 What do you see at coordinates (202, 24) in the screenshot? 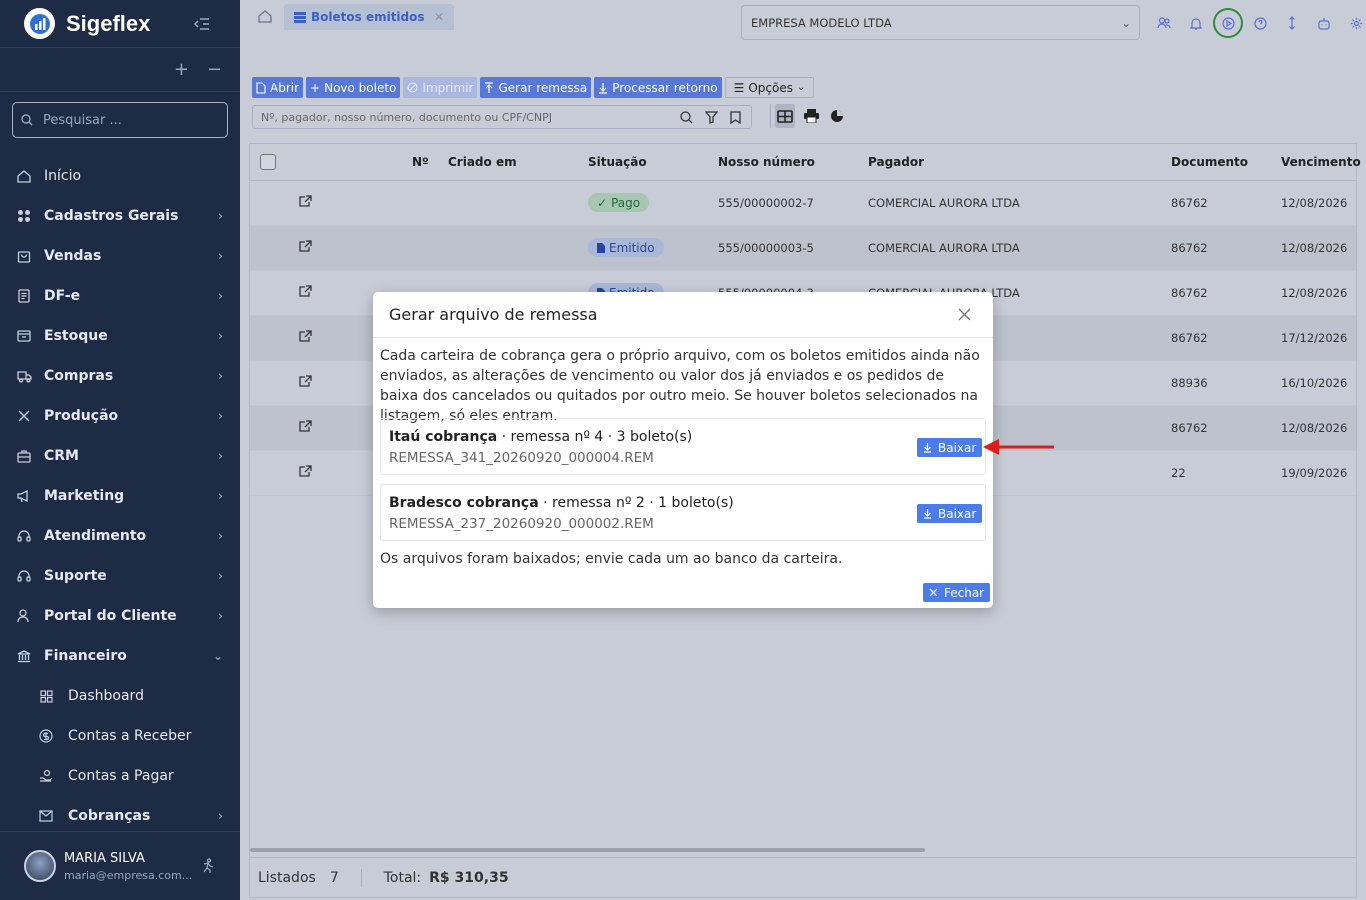
I see `collapse-sidebar-icon` at bounding box center [202, 24].